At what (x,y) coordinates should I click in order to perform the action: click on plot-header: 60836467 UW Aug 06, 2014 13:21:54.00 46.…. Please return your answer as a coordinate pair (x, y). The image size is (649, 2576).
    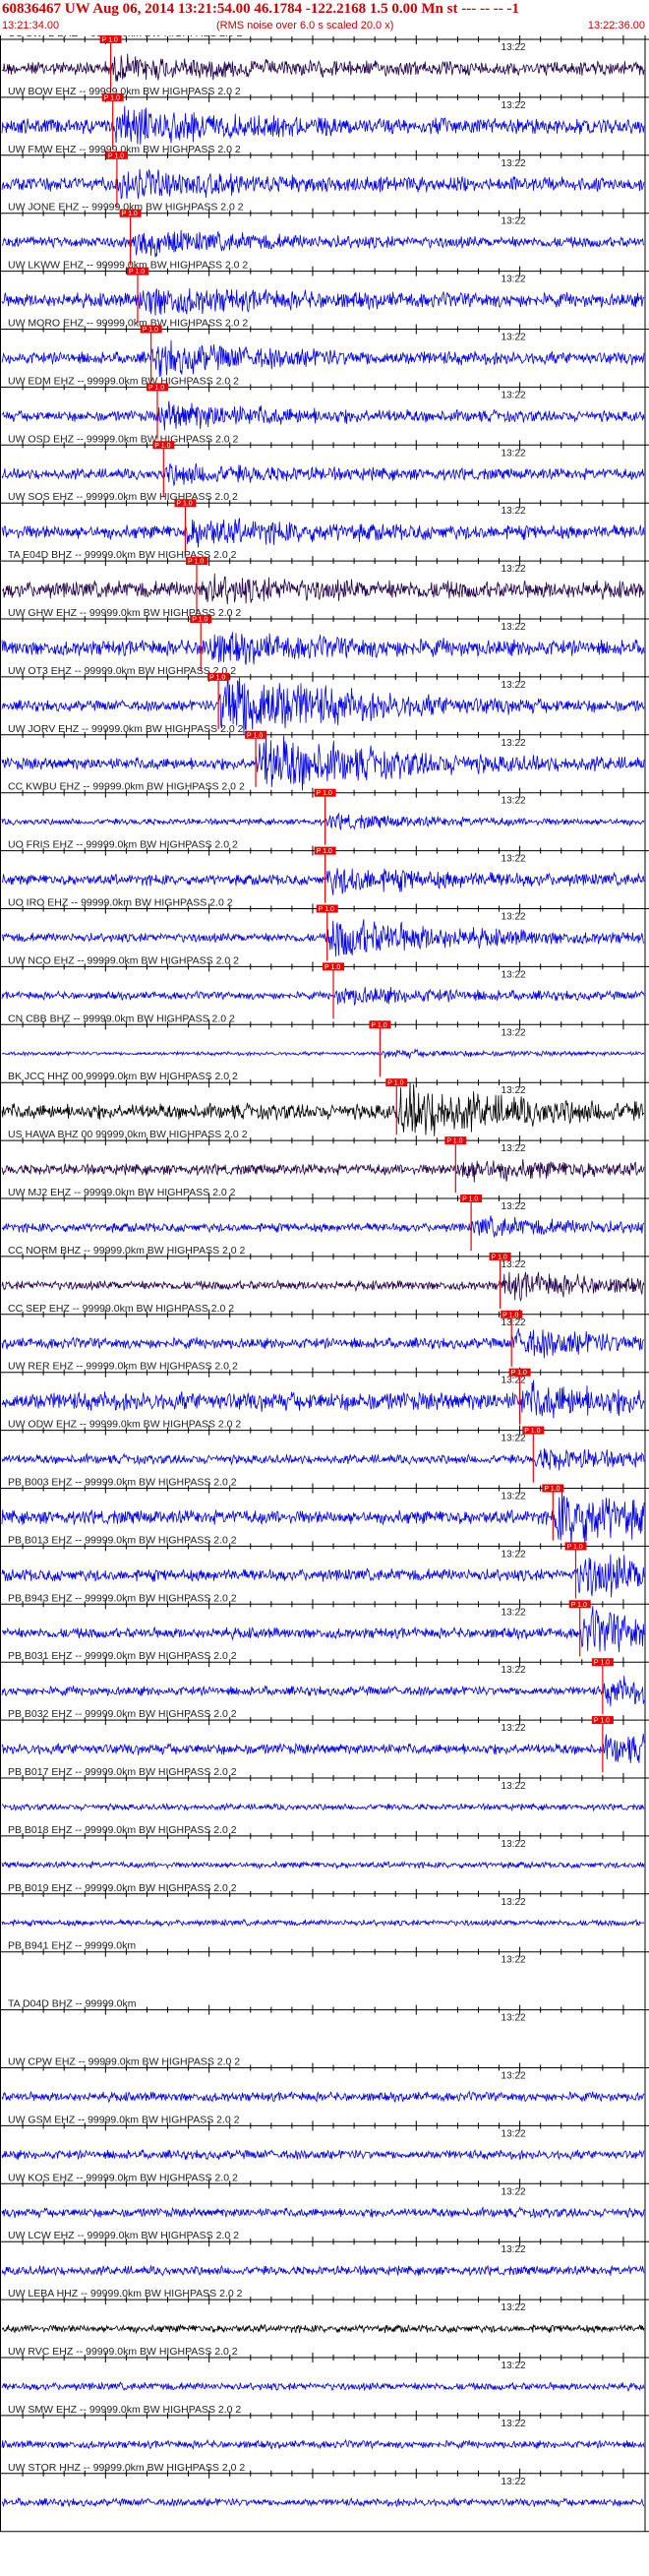
    Looking at the image, I should click on (324, 17).